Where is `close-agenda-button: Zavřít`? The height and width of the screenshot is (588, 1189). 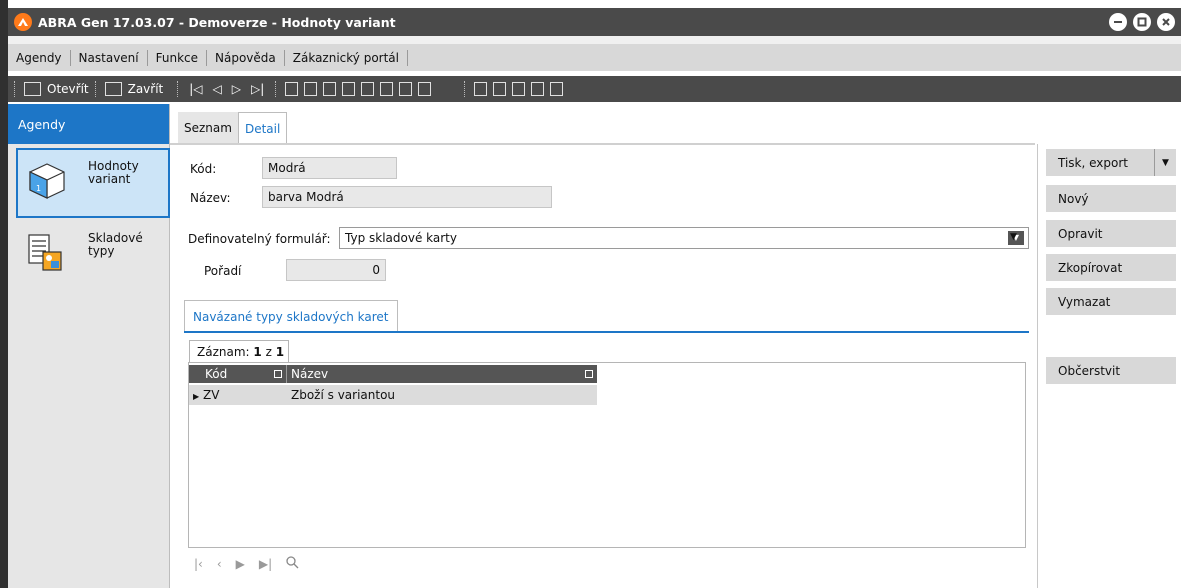
close-agenda-button: Zavřít is located at coordinates (132, 89).